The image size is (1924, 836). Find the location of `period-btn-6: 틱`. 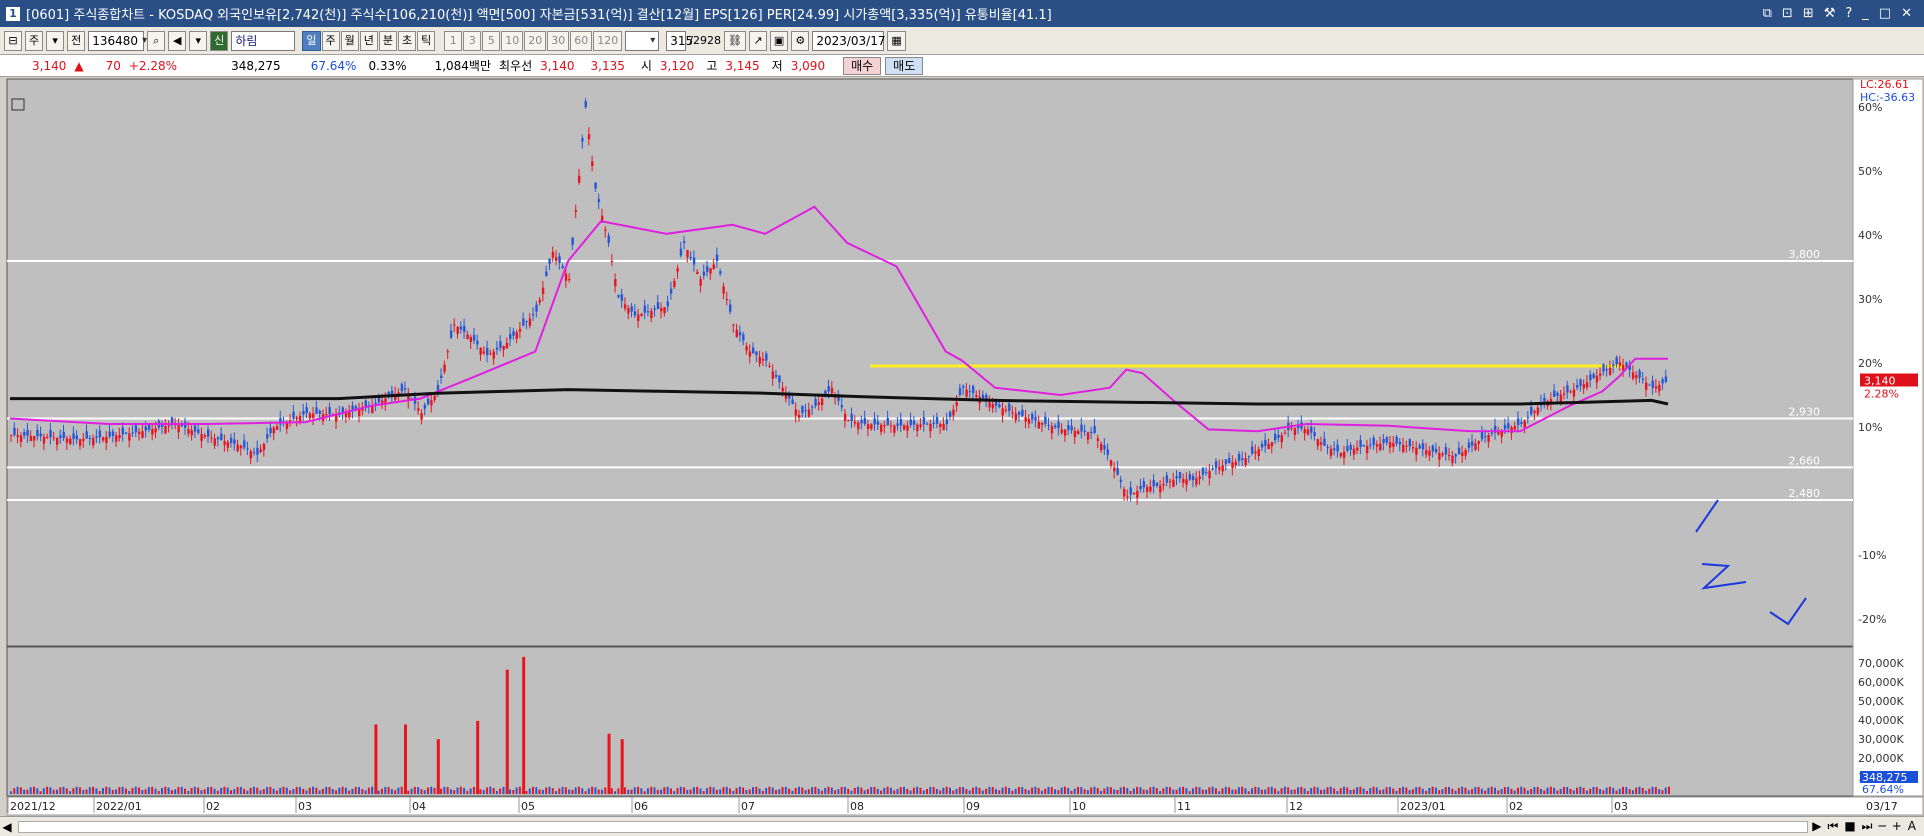

period-btn-6: 틱 is located at coordinates (426, 40).